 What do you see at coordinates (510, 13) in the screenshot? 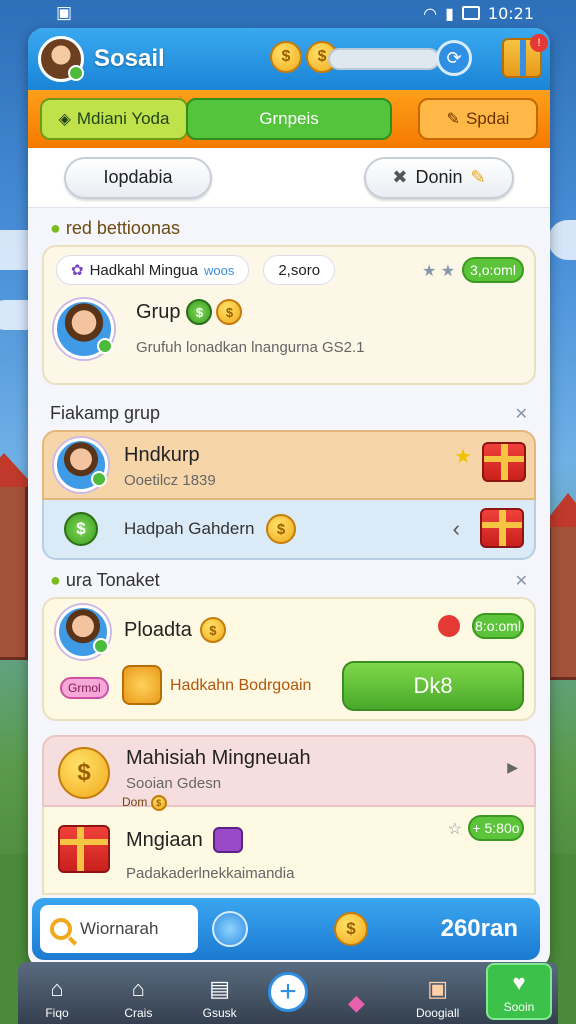
I see `status-time: 10:21` at bounding box center [510, 13].